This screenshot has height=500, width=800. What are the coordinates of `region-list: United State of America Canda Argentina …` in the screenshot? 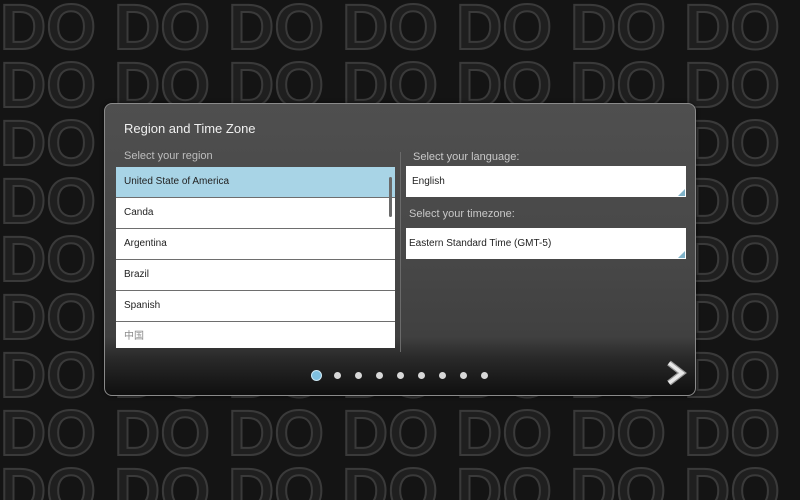 It's located at (255, 257).